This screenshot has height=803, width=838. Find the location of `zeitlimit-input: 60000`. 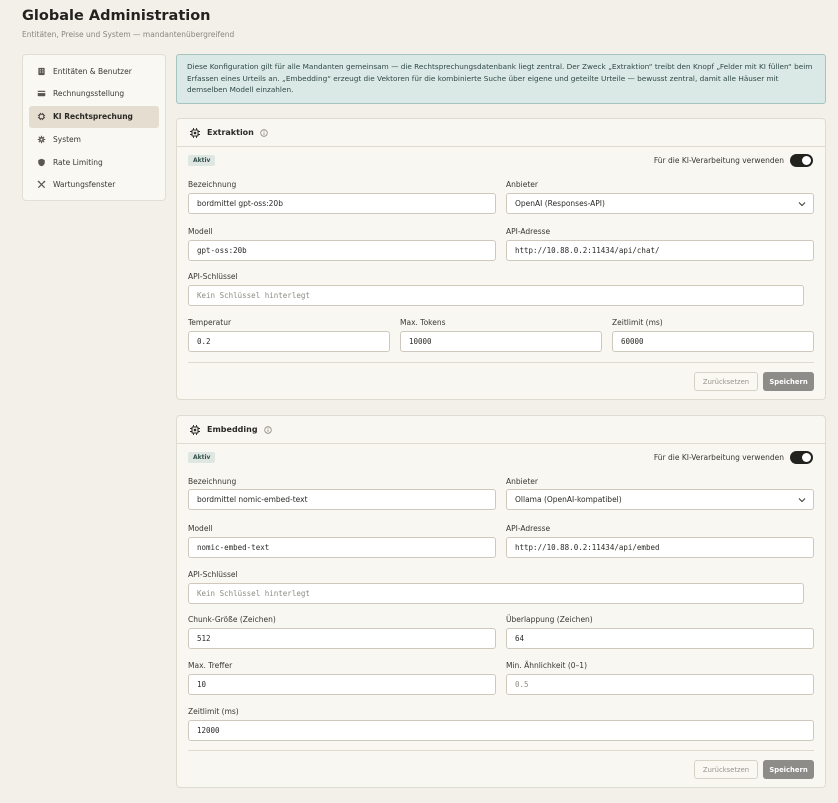

zeitlimit-input: 60000 is located at coordinates (713, 341).